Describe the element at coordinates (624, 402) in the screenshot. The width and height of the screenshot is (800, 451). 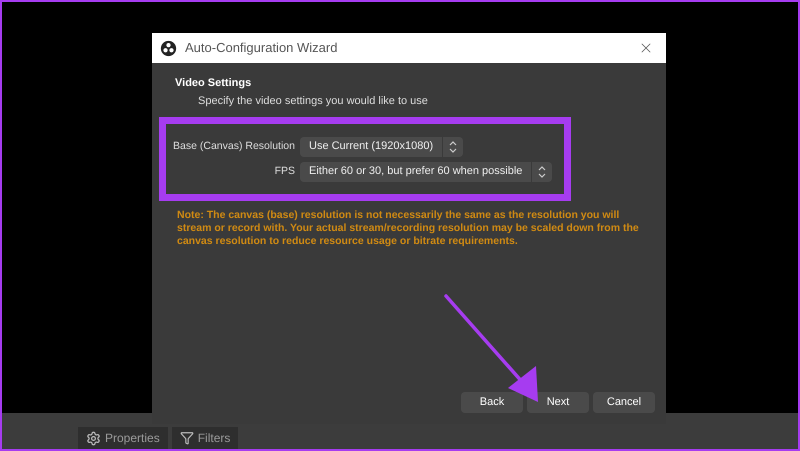
I see `dialog-button: Cancel` at that location.